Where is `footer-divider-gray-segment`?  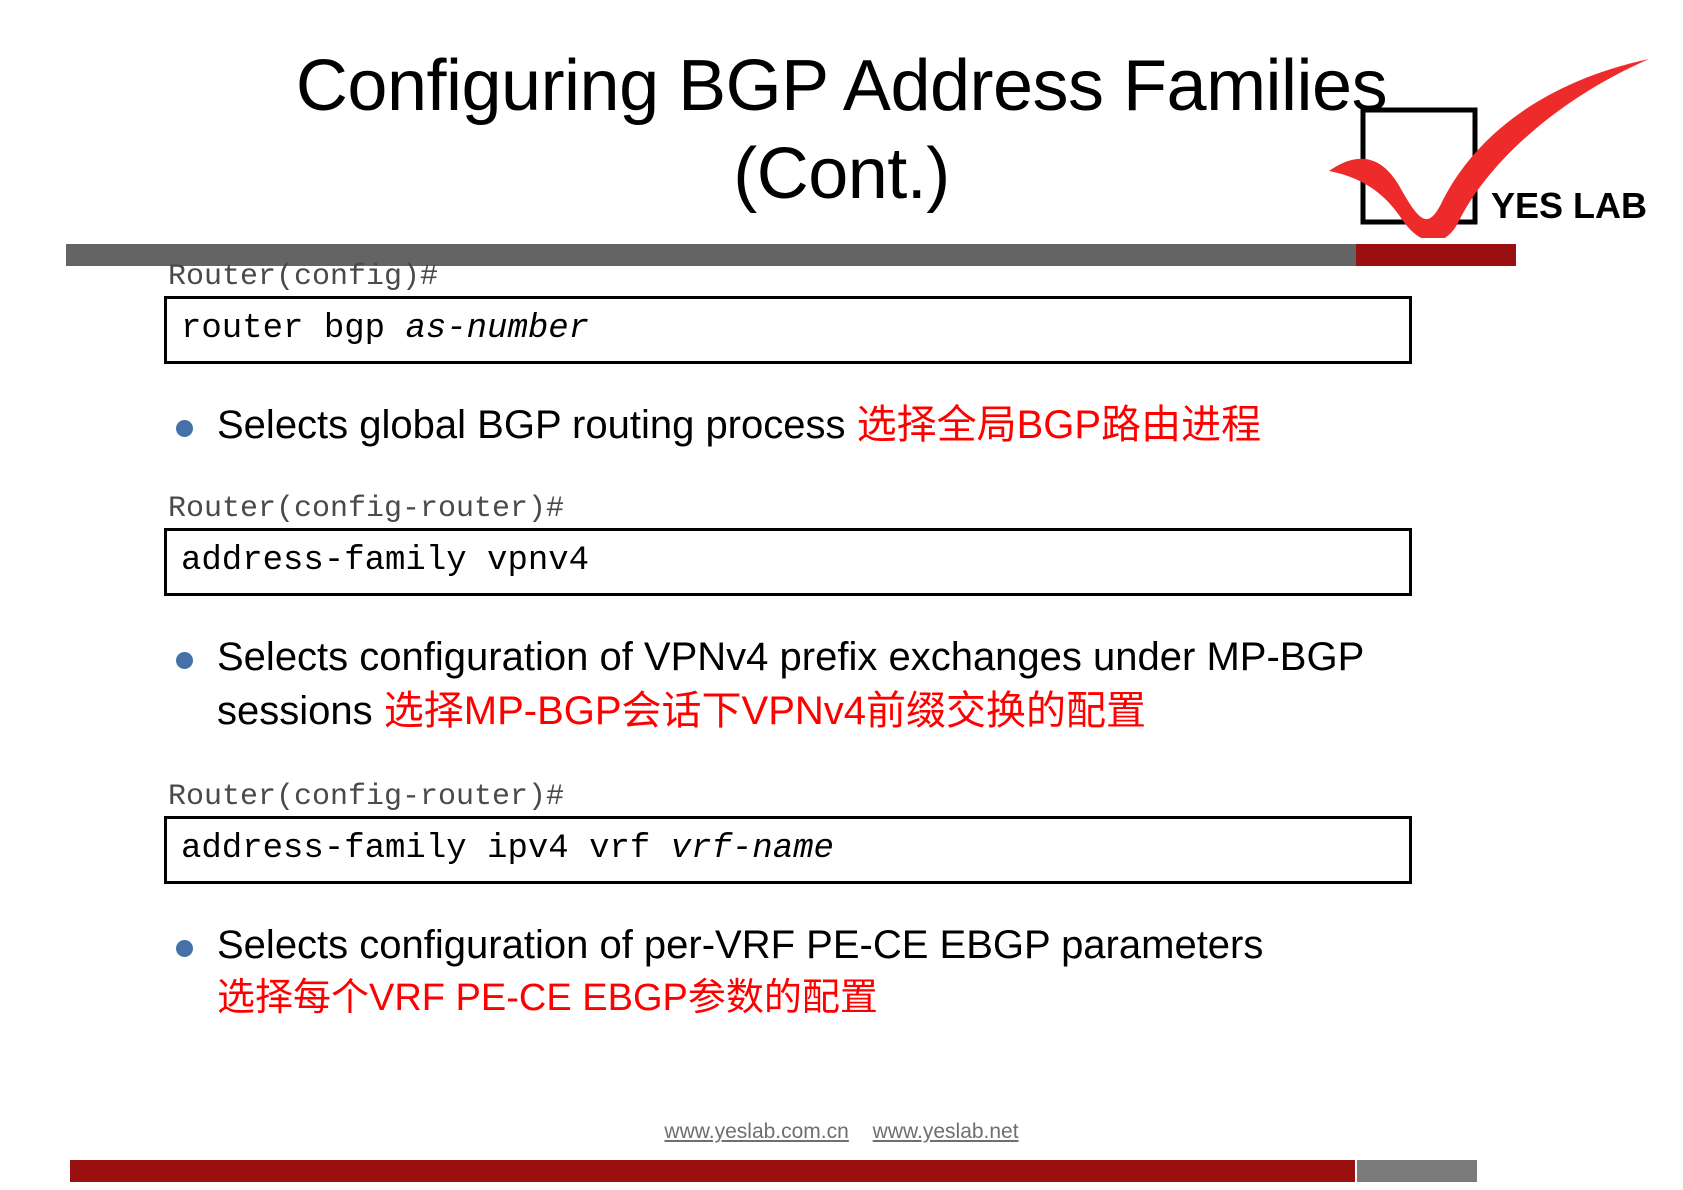
footer-divider-gray-segment is located at coordinates (1417, 1171).